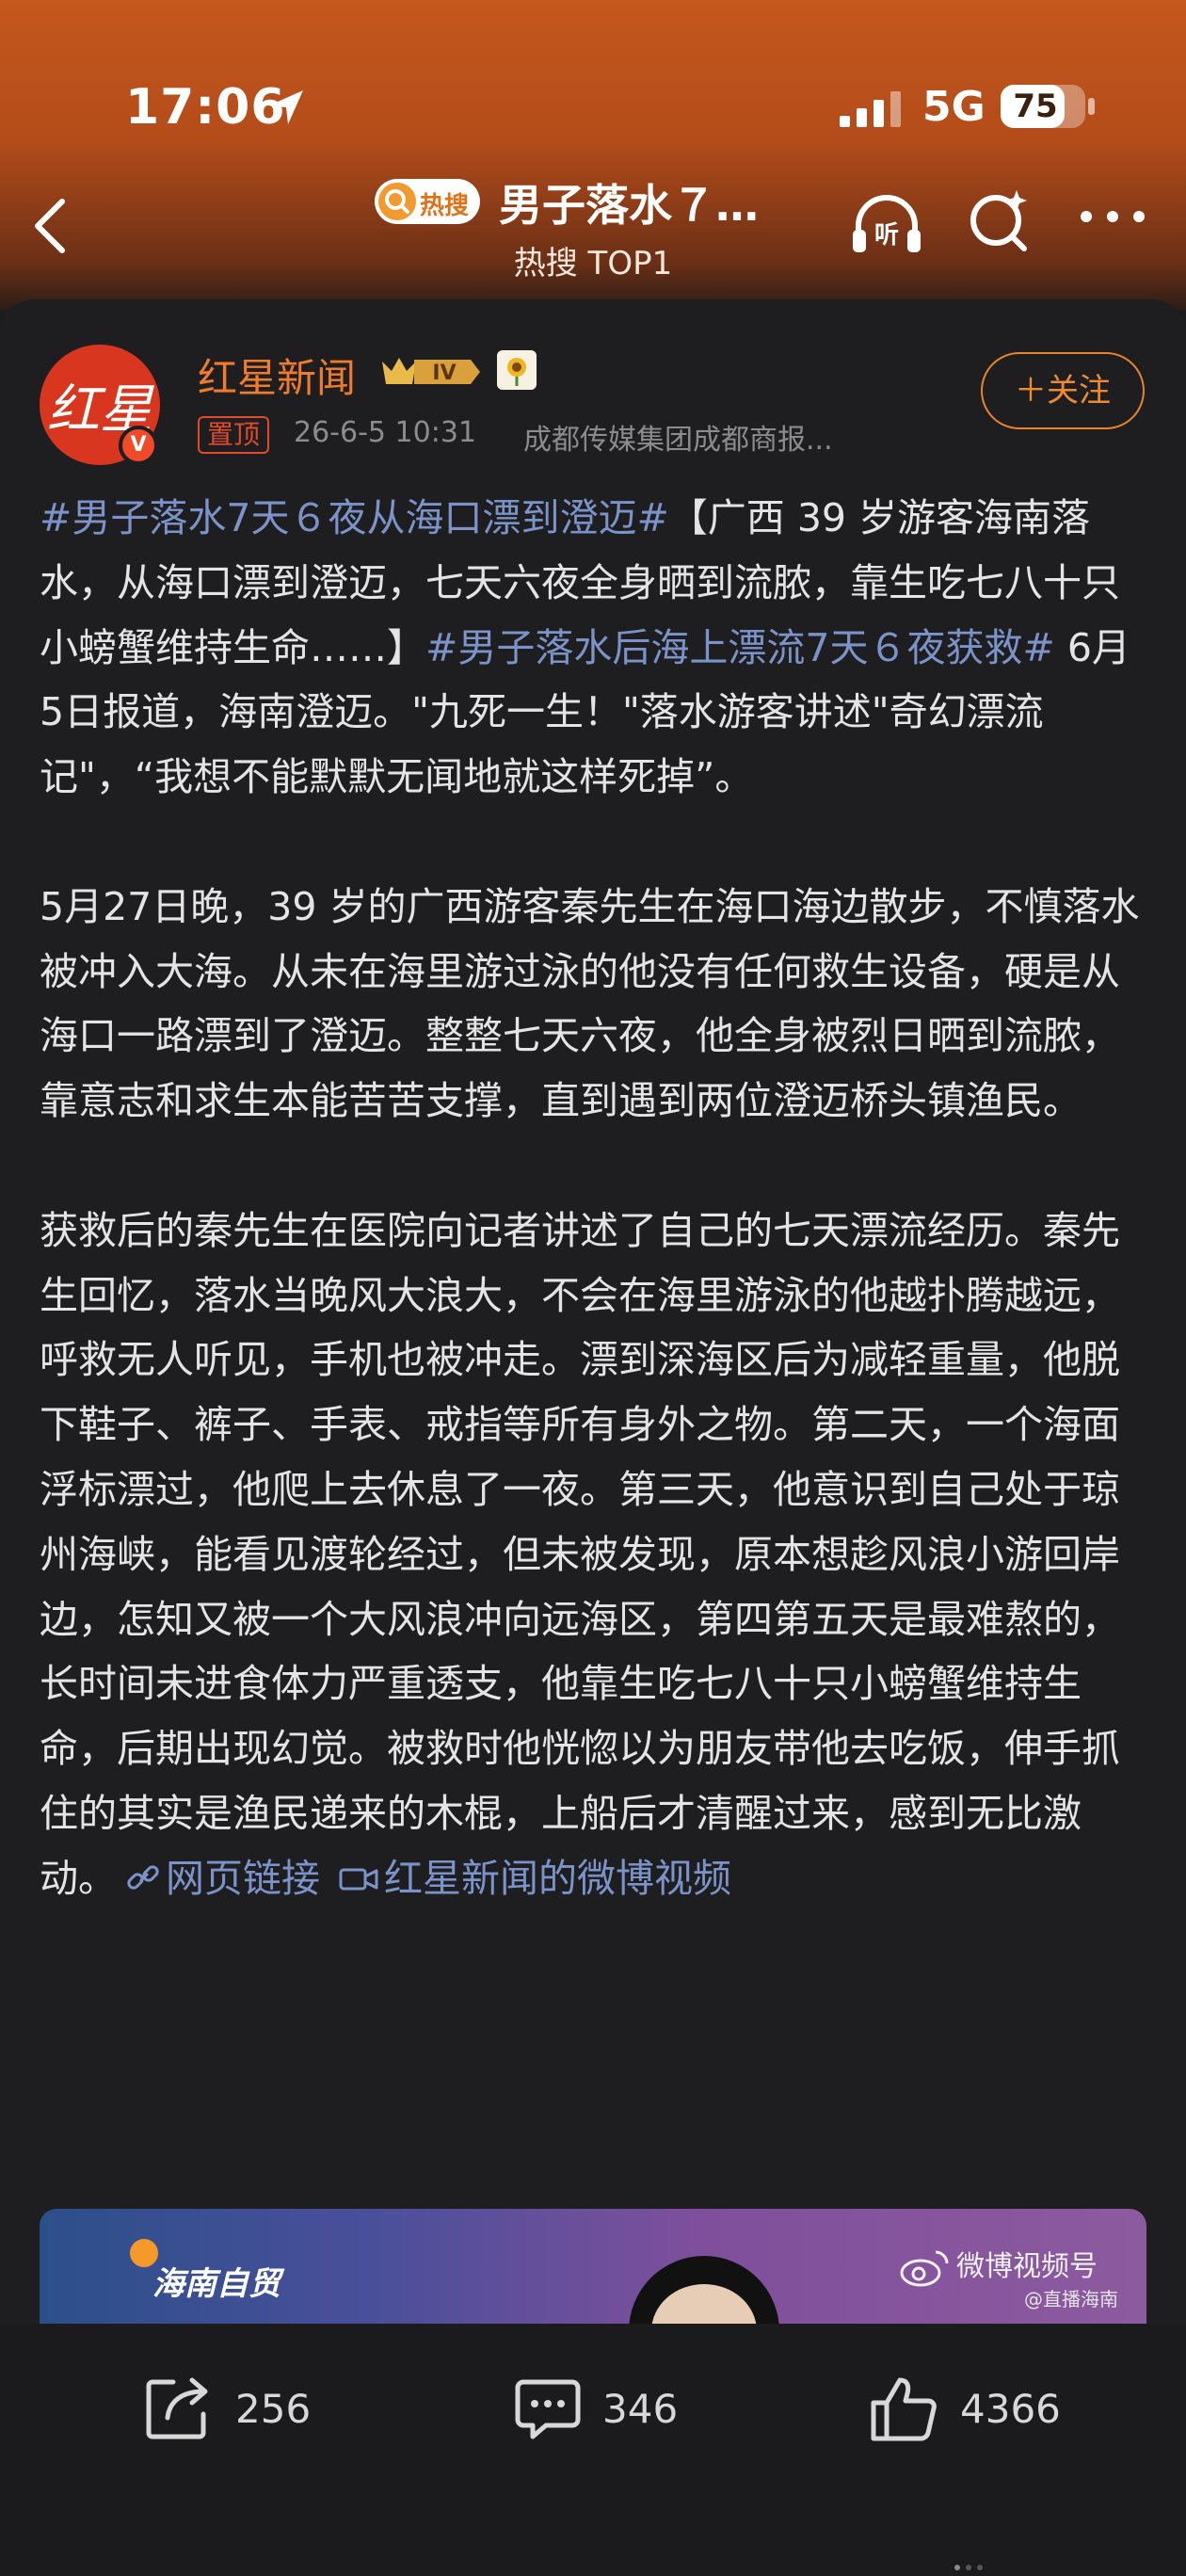  I want to click on nav-bar: 热搜 男子落水７… 热搜 TOP1 听, so click(593, 226).